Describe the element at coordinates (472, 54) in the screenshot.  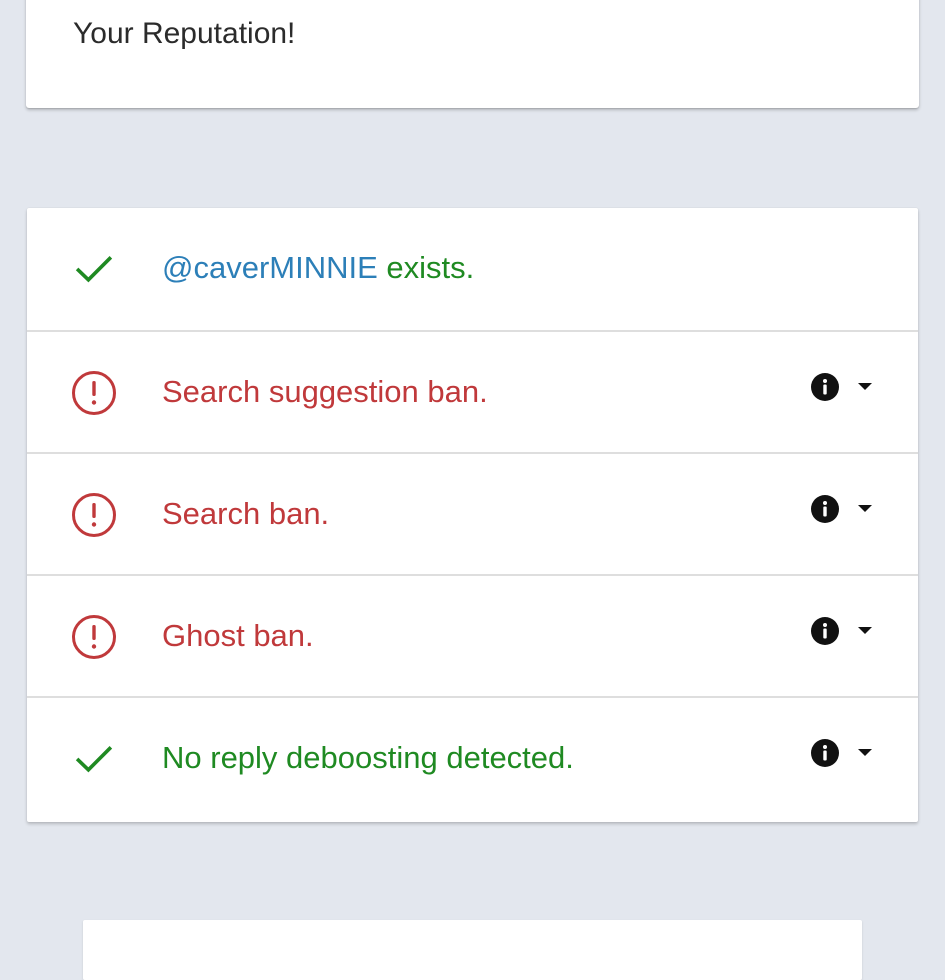
I see `reputation-card: Your Reputation!` at that location.